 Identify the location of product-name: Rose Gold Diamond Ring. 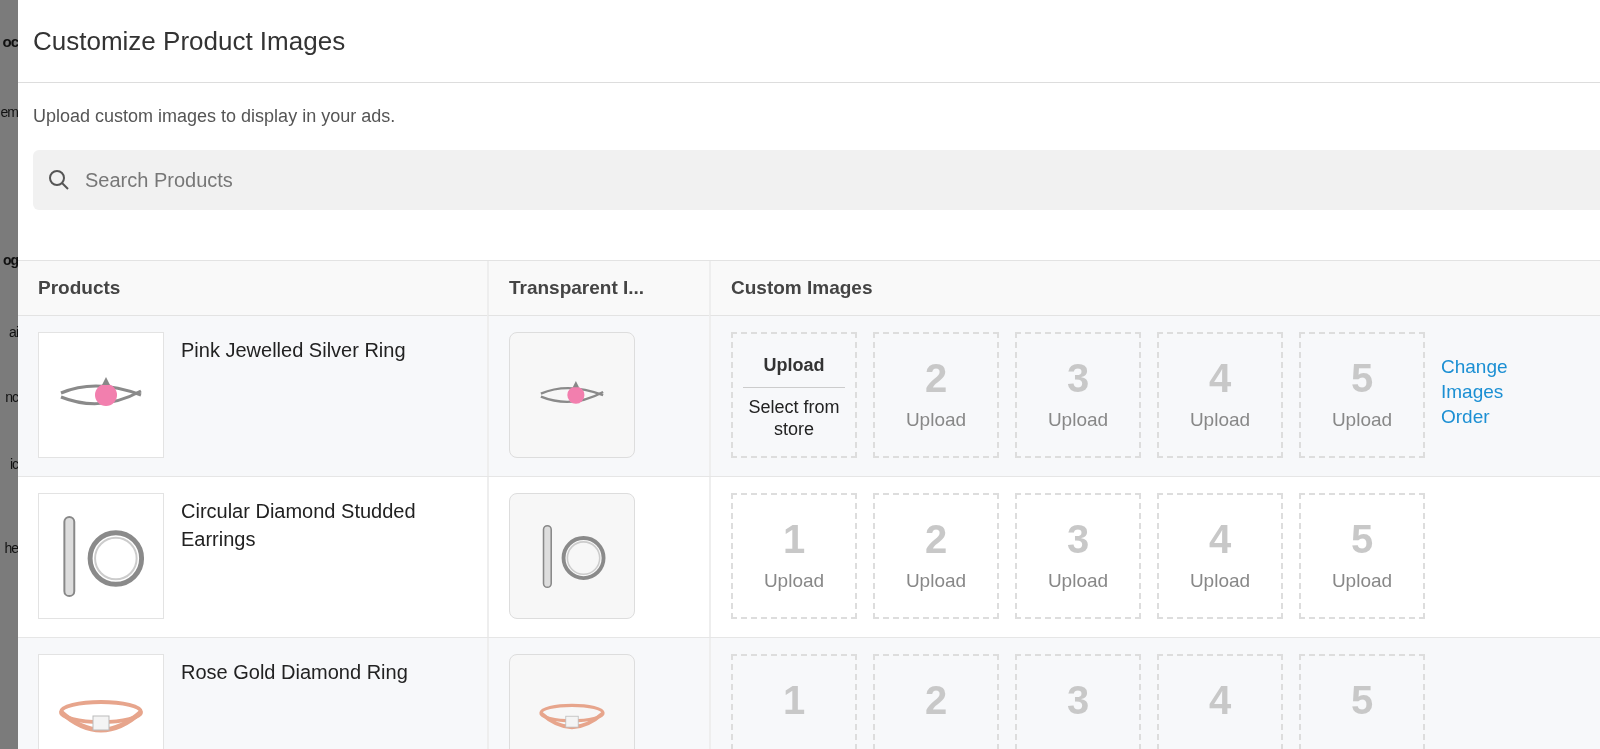
(294, 672).